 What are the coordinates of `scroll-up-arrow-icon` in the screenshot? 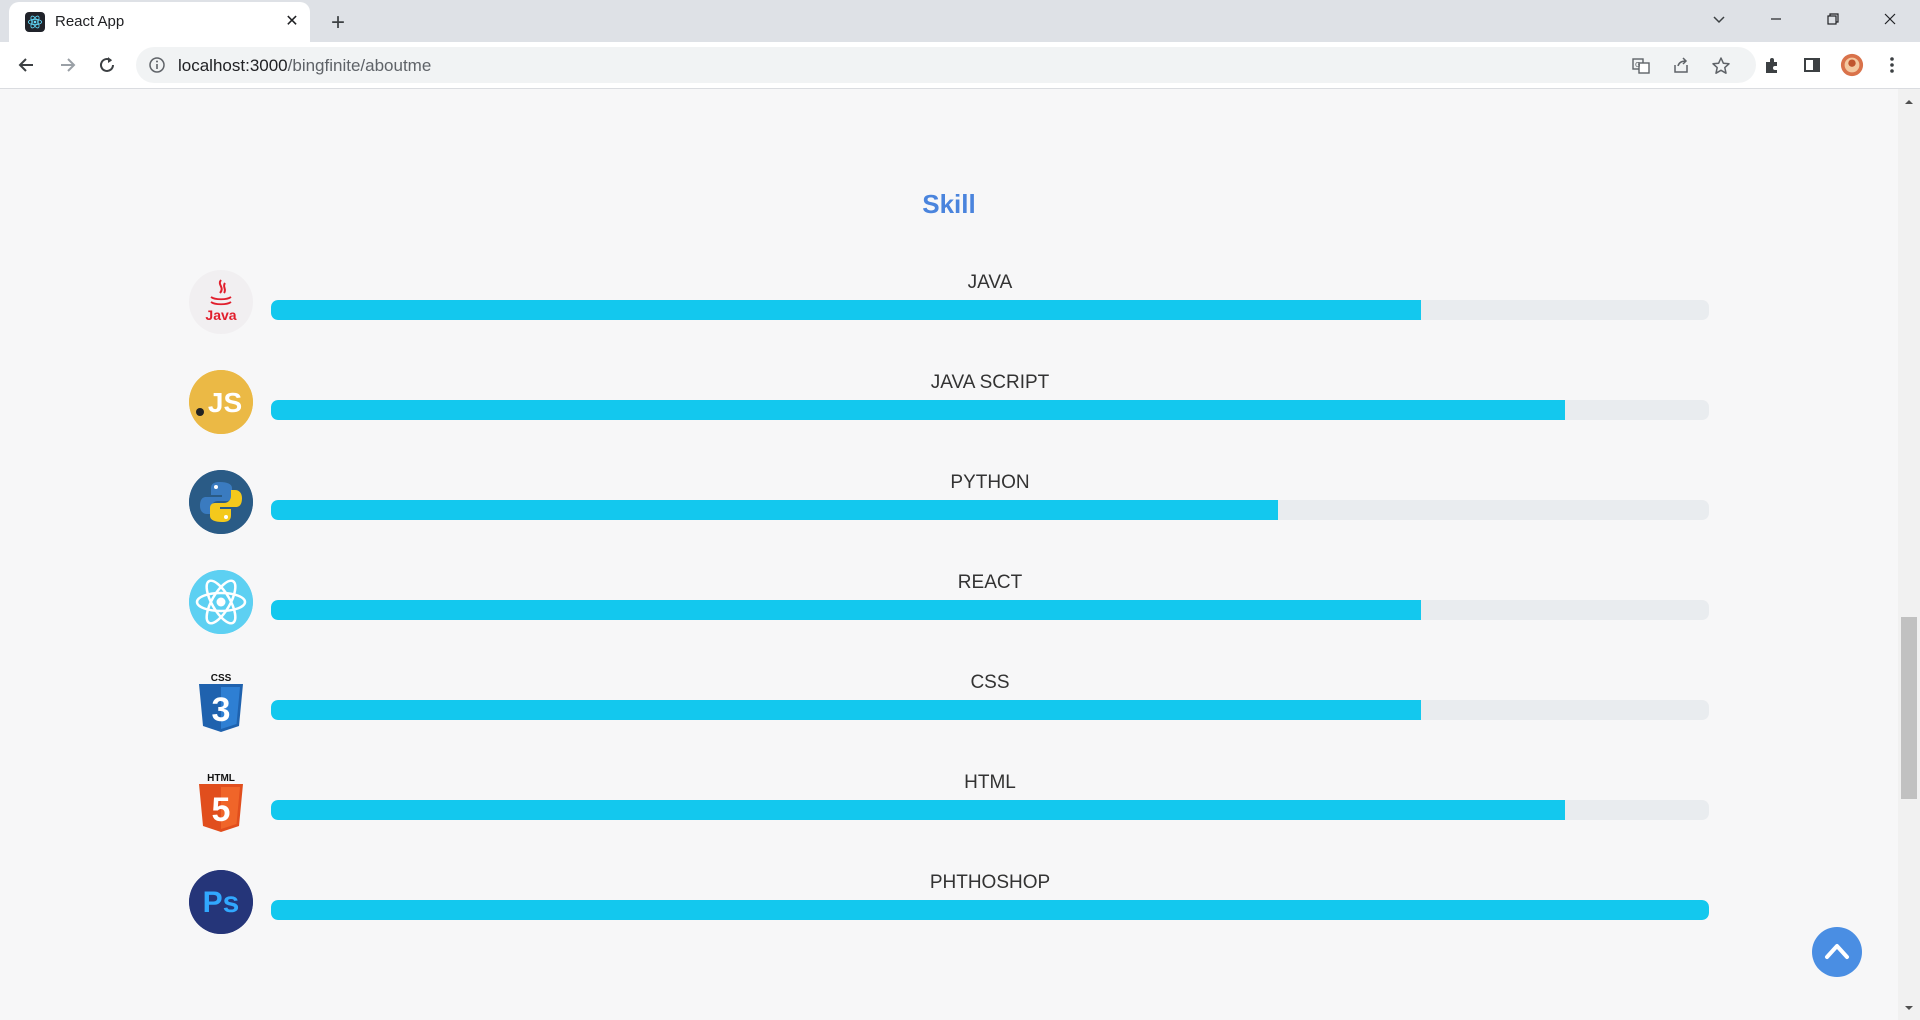 It's located at (1909, 101).